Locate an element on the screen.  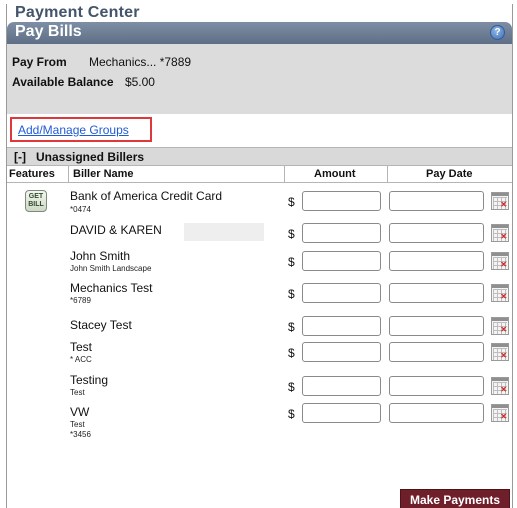
redacted-area is located at coordinates (224, 232).